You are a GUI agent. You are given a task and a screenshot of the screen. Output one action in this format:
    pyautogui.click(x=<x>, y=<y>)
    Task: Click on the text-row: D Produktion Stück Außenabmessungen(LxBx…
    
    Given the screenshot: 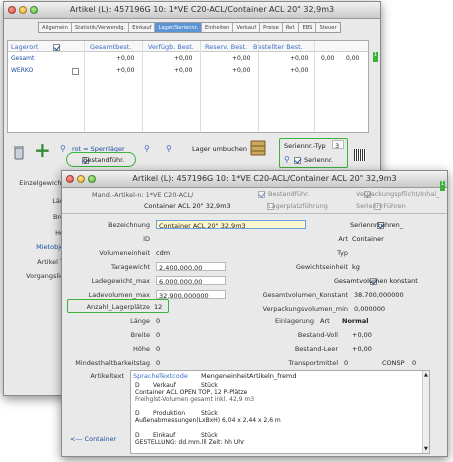 What is the action you would take?
    pyautogui.click(x=276, y=418)
    